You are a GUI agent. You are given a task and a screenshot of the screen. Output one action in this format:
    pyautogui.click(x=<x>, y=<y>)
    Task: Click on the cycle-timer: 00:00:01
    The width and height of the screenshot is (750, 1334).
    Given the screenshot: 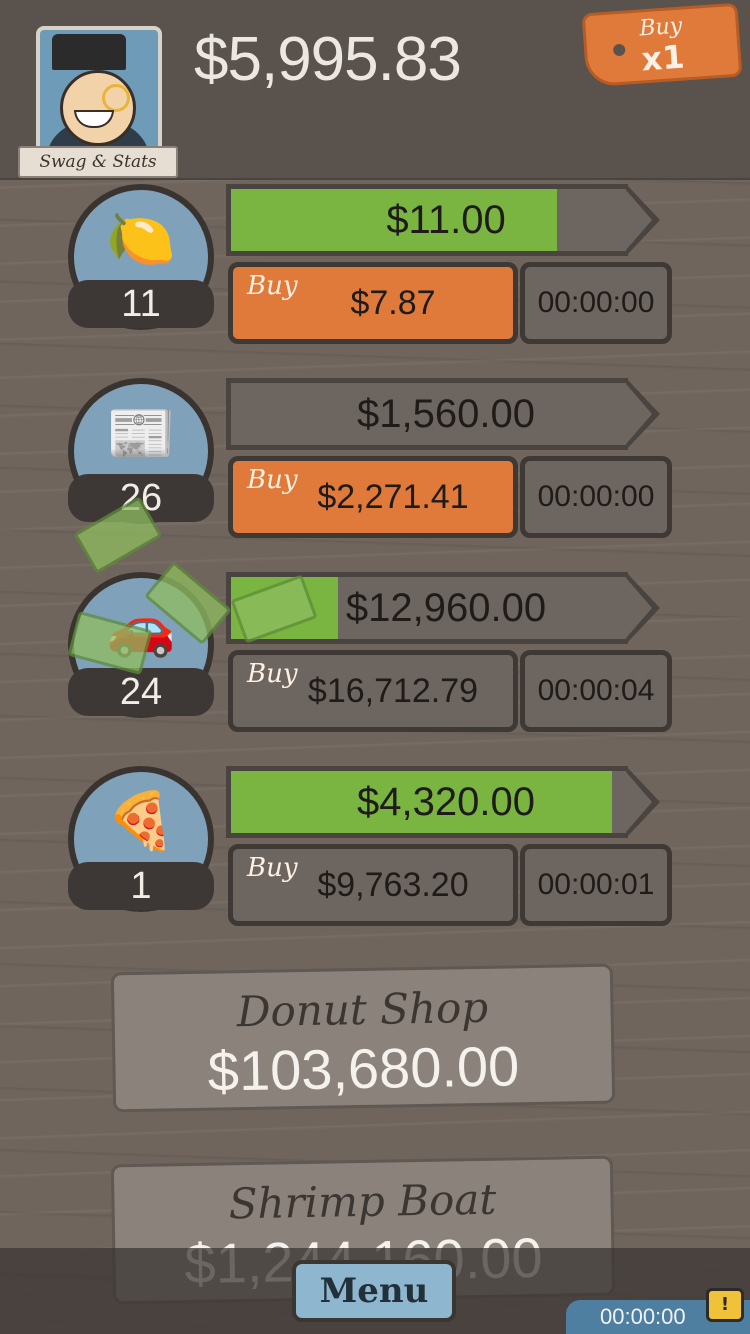 What is the action you would take?
    pyautogui.click(x=596, y=885)
    